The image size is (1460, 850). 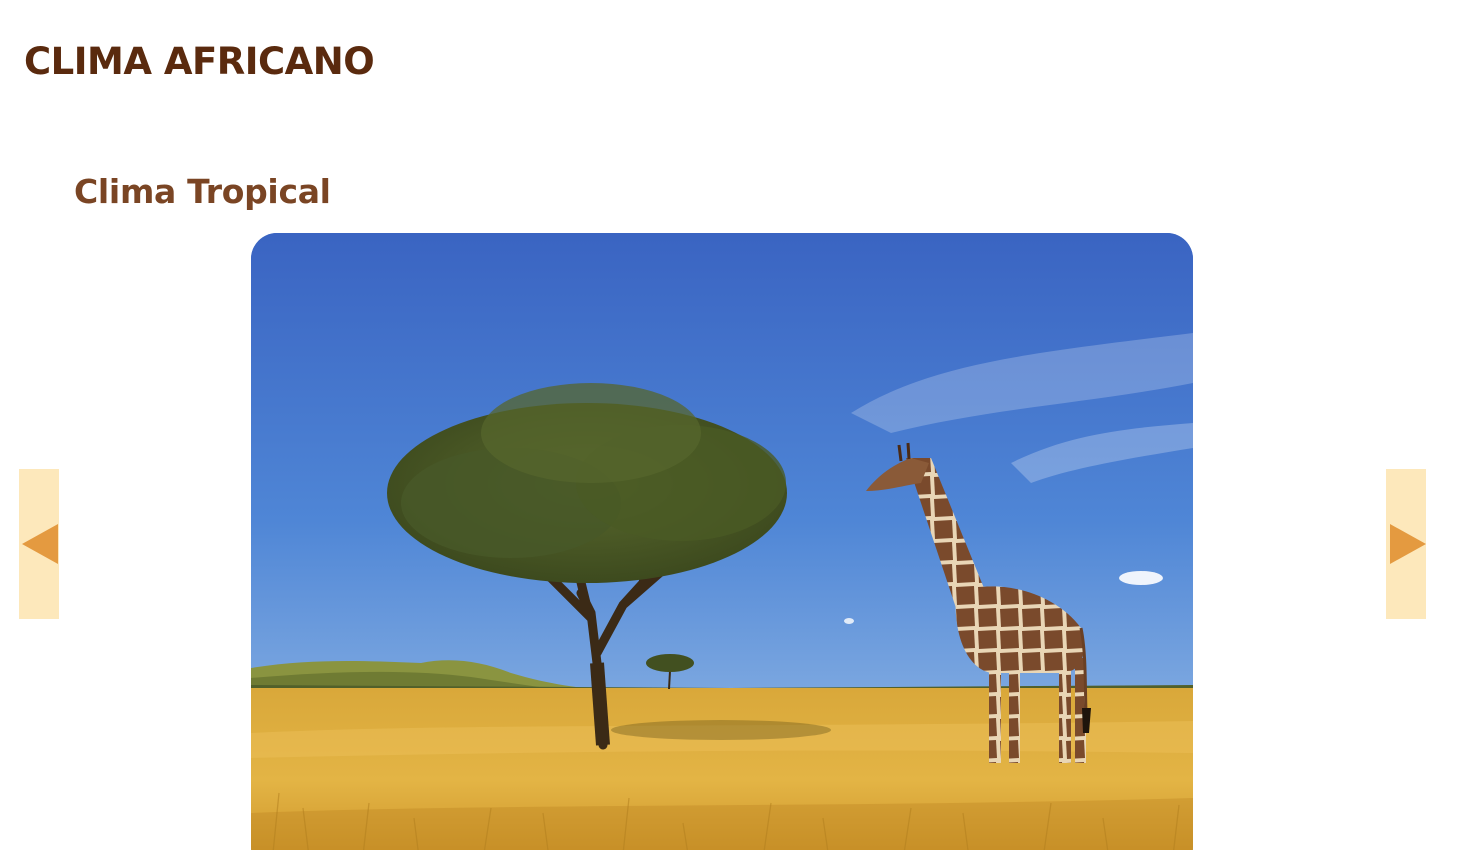 I want to click on section-title: Clima Tropical, so click(x=202, y=191).